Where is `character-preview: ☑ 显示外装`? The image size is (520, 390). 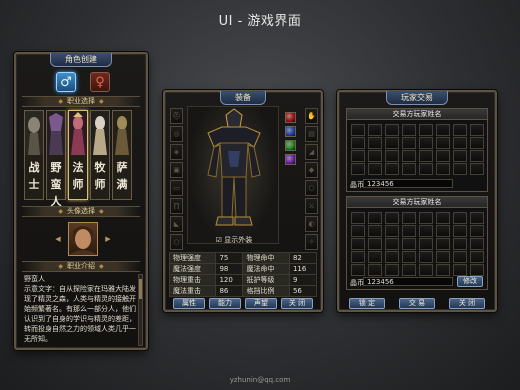 character-preview: ☑ 显示外装 is located at coordinates (233, 175).